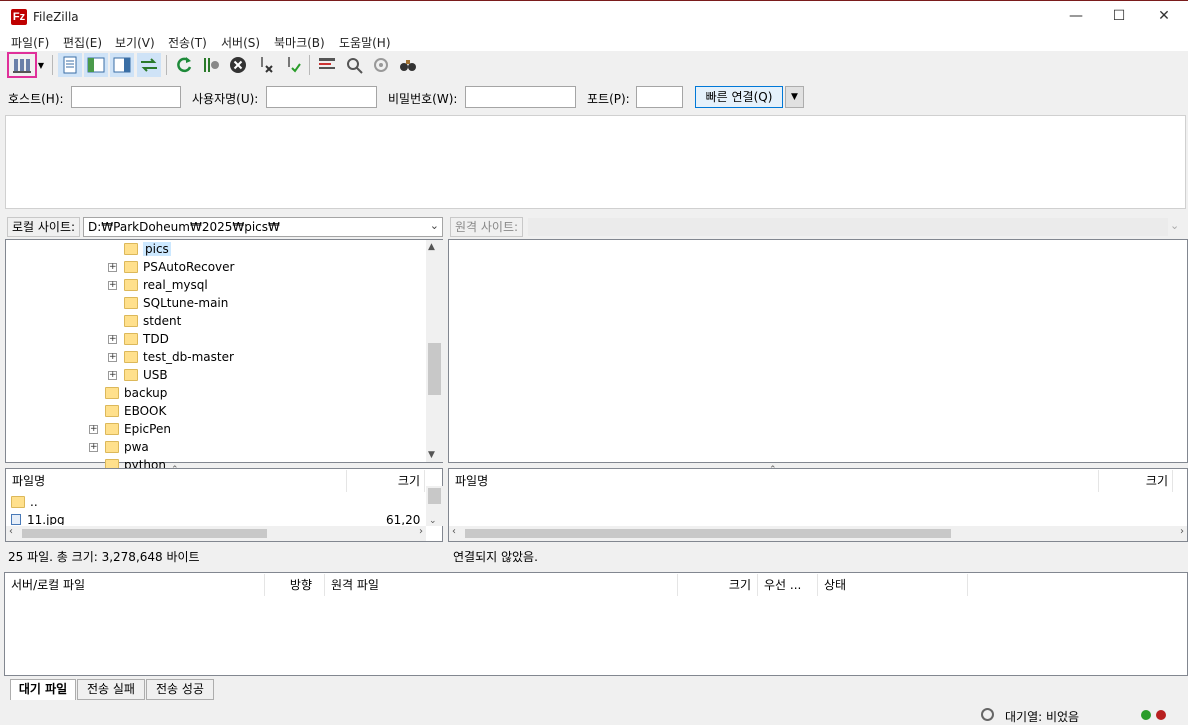 The width and height of the screenshot is (1188, 725). I want to click on remote-file-list: ⌃ 파일명 크기 ‹ ›, so click(818, 503).